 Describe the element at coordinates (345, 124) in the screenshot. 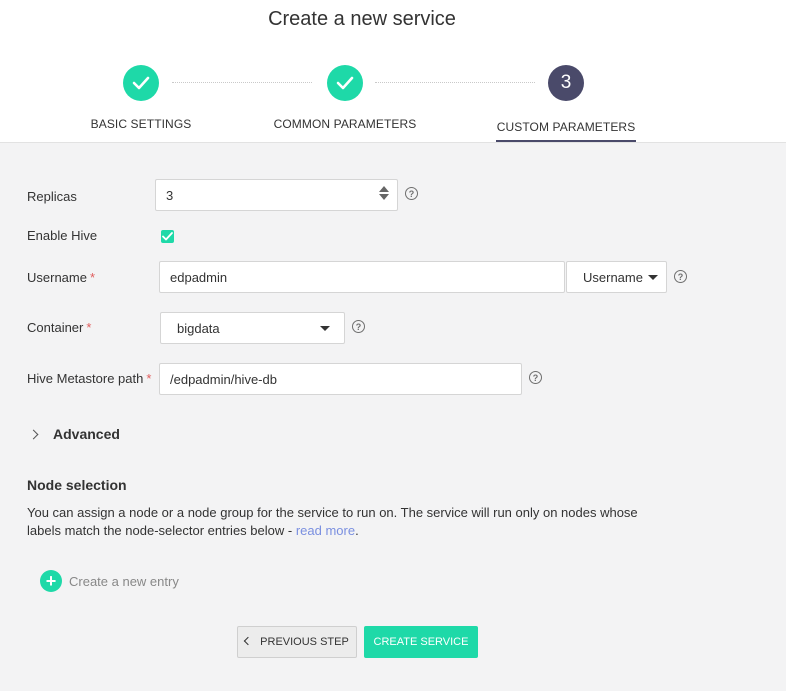

I see `step-label: COMMON PARAMETERS` at that location.